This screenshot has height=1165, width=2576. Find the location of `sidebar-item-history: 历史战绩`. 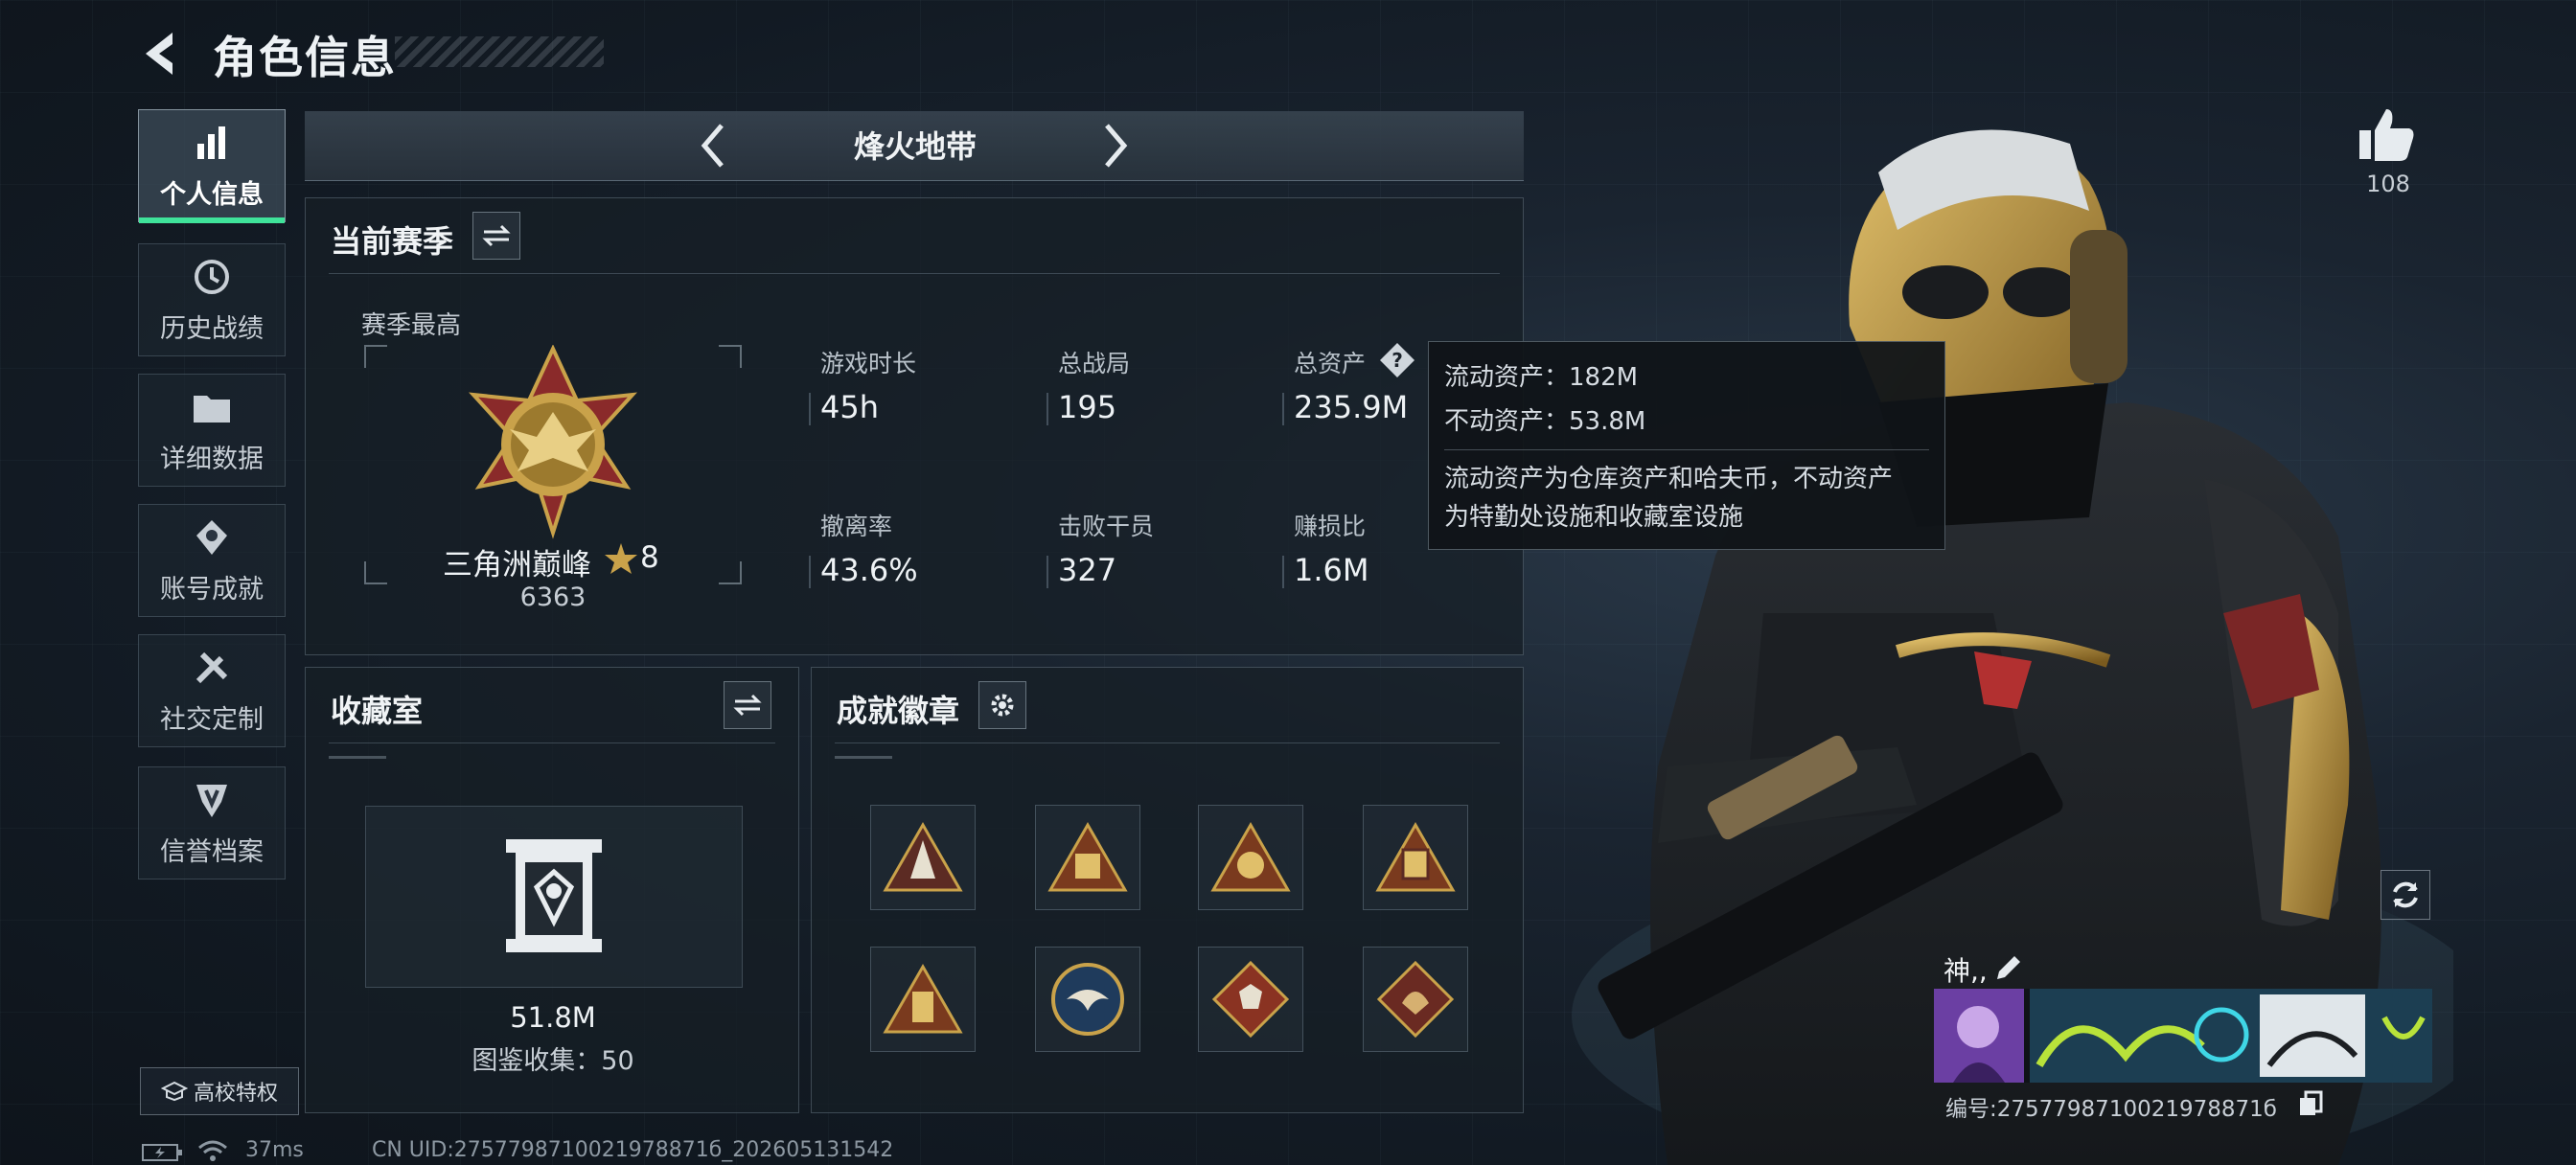

sidebar-item-history: 历史战绩 is located at coordinates (212, 299).